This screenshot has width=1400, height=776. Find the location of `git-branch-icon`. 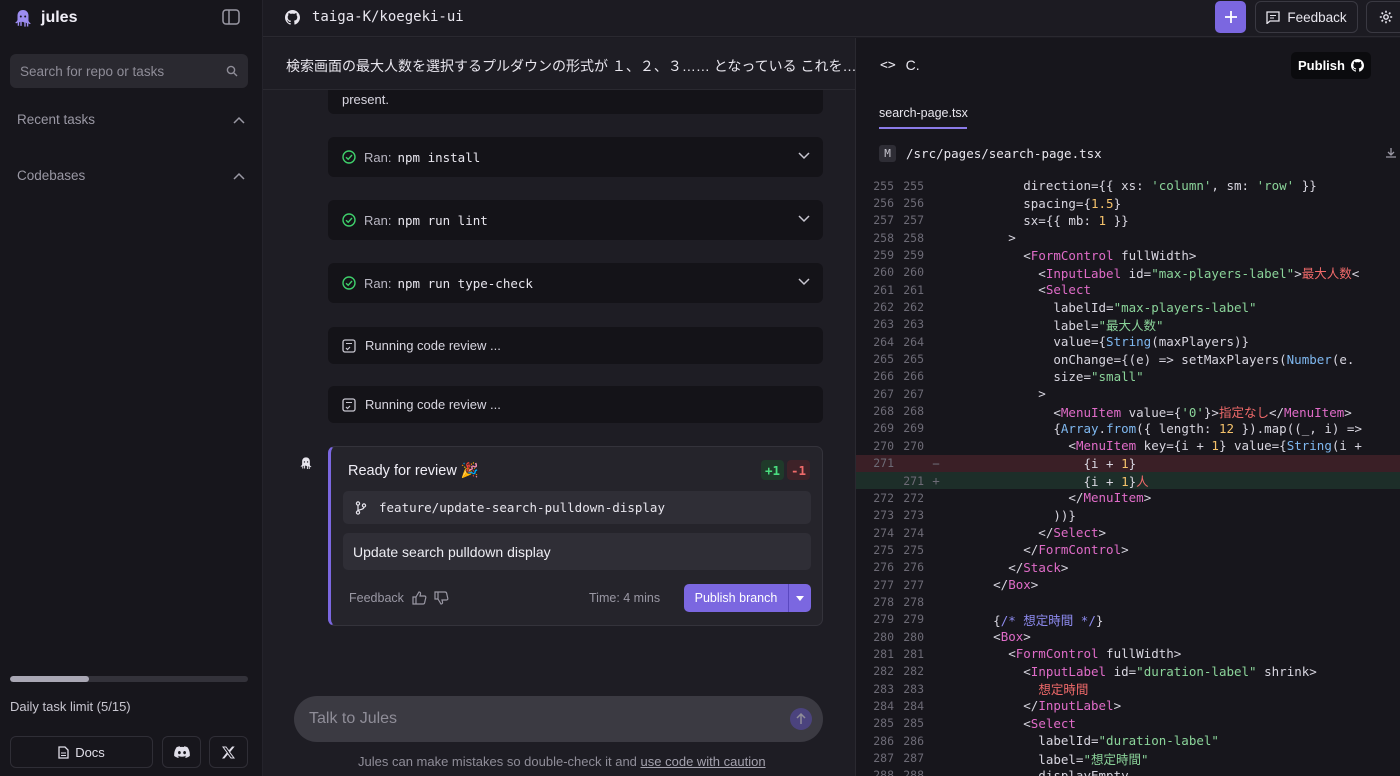

git-branch-icon is located at coordinates (361, 507).